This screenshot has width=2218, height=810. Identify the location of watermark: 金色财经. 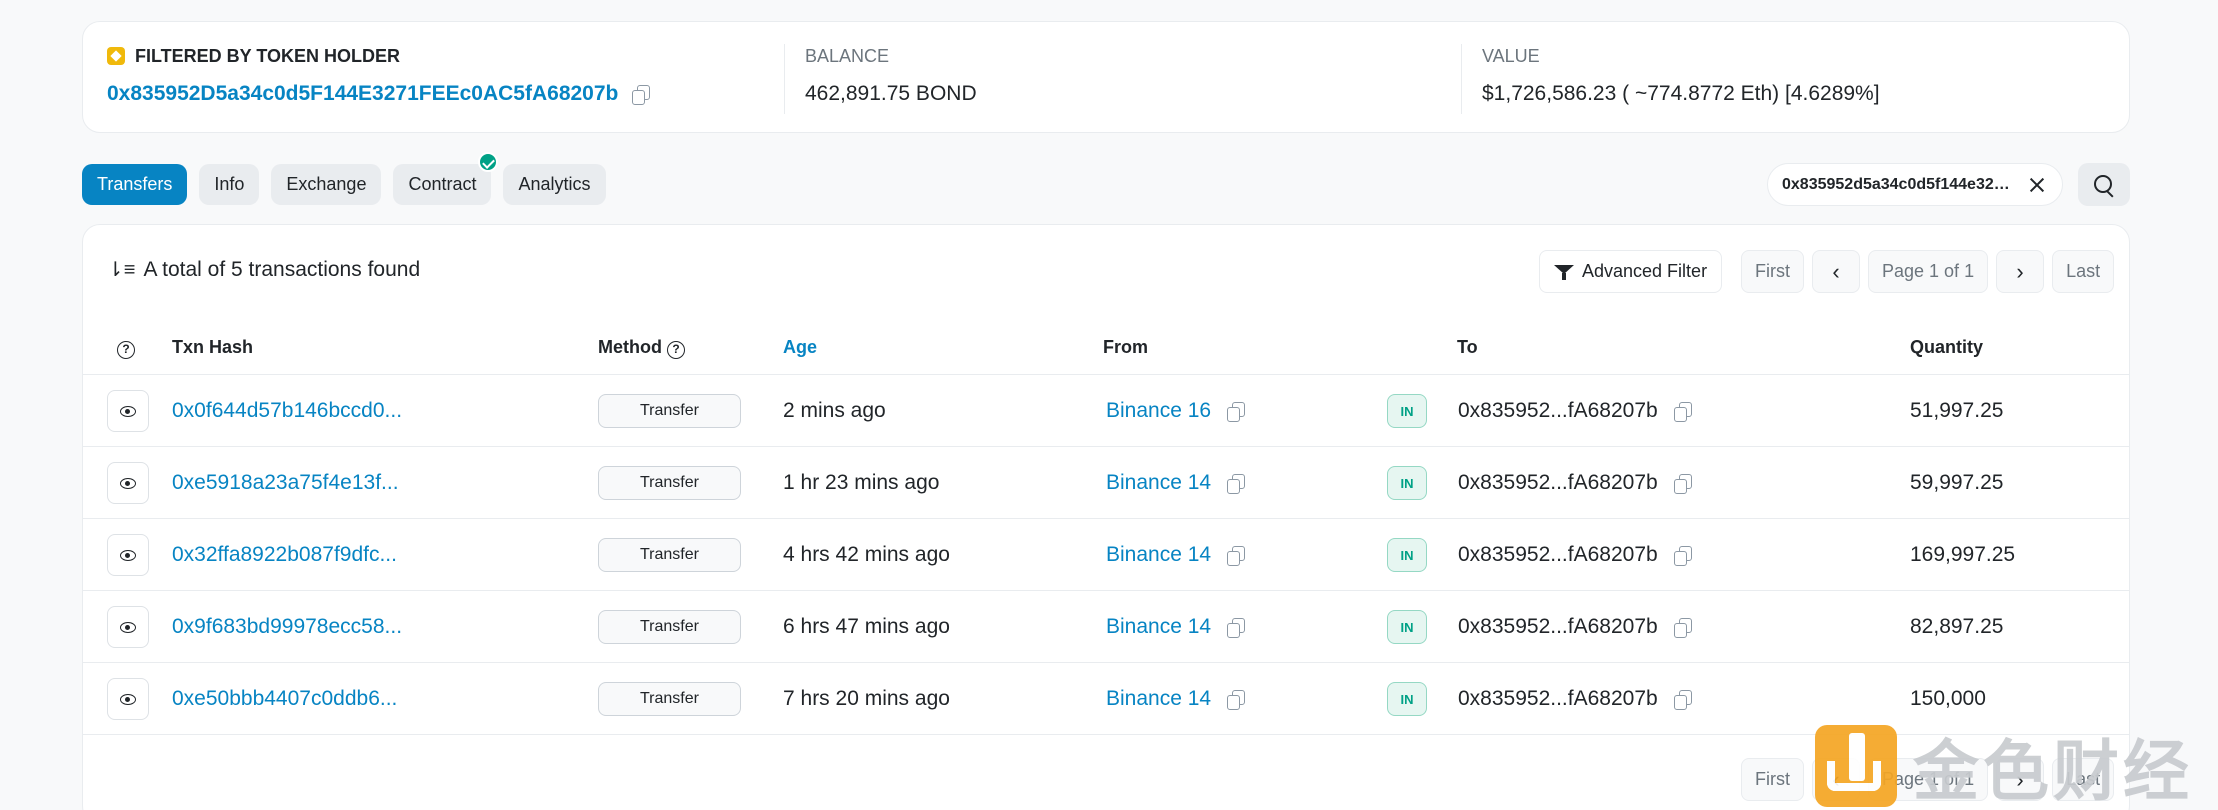
(2004, 764).